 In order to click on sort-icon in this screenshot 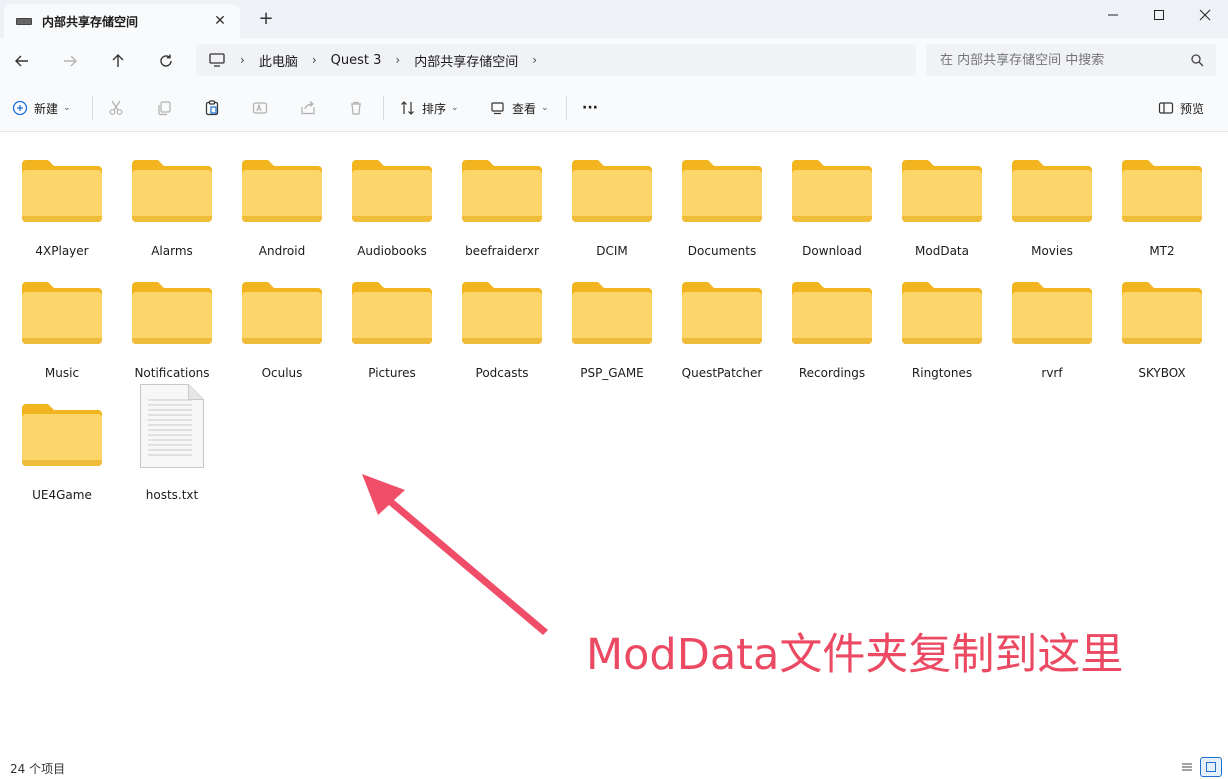, I will do `click(407, 108)`.